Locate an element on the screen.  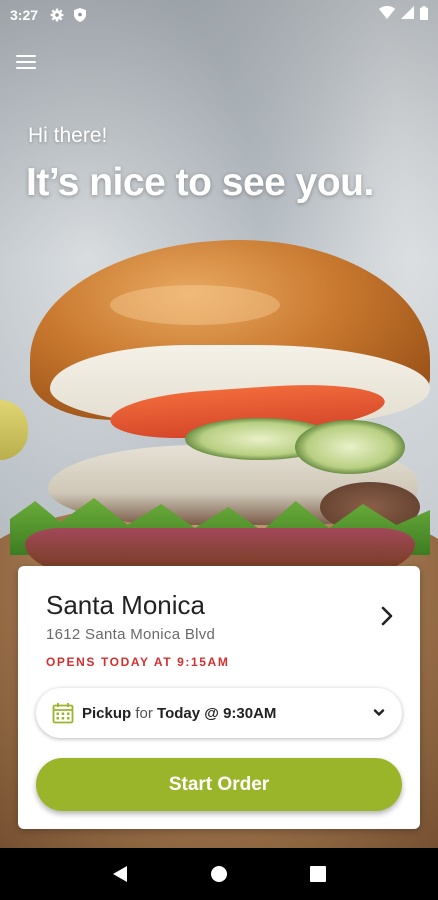
burger-bun-shine is located at coordinates (195, 305).